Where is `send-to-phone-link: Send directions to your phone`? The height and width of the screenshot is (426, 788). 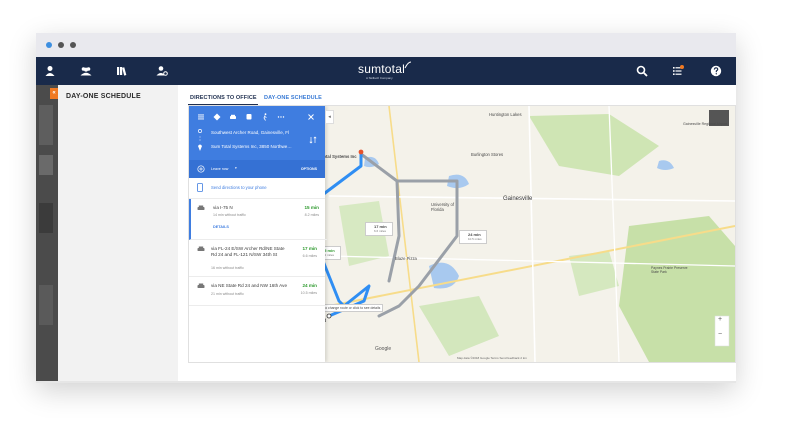
send-to-phone-link: Send directions to your phone is located at coordinates (239, 187).